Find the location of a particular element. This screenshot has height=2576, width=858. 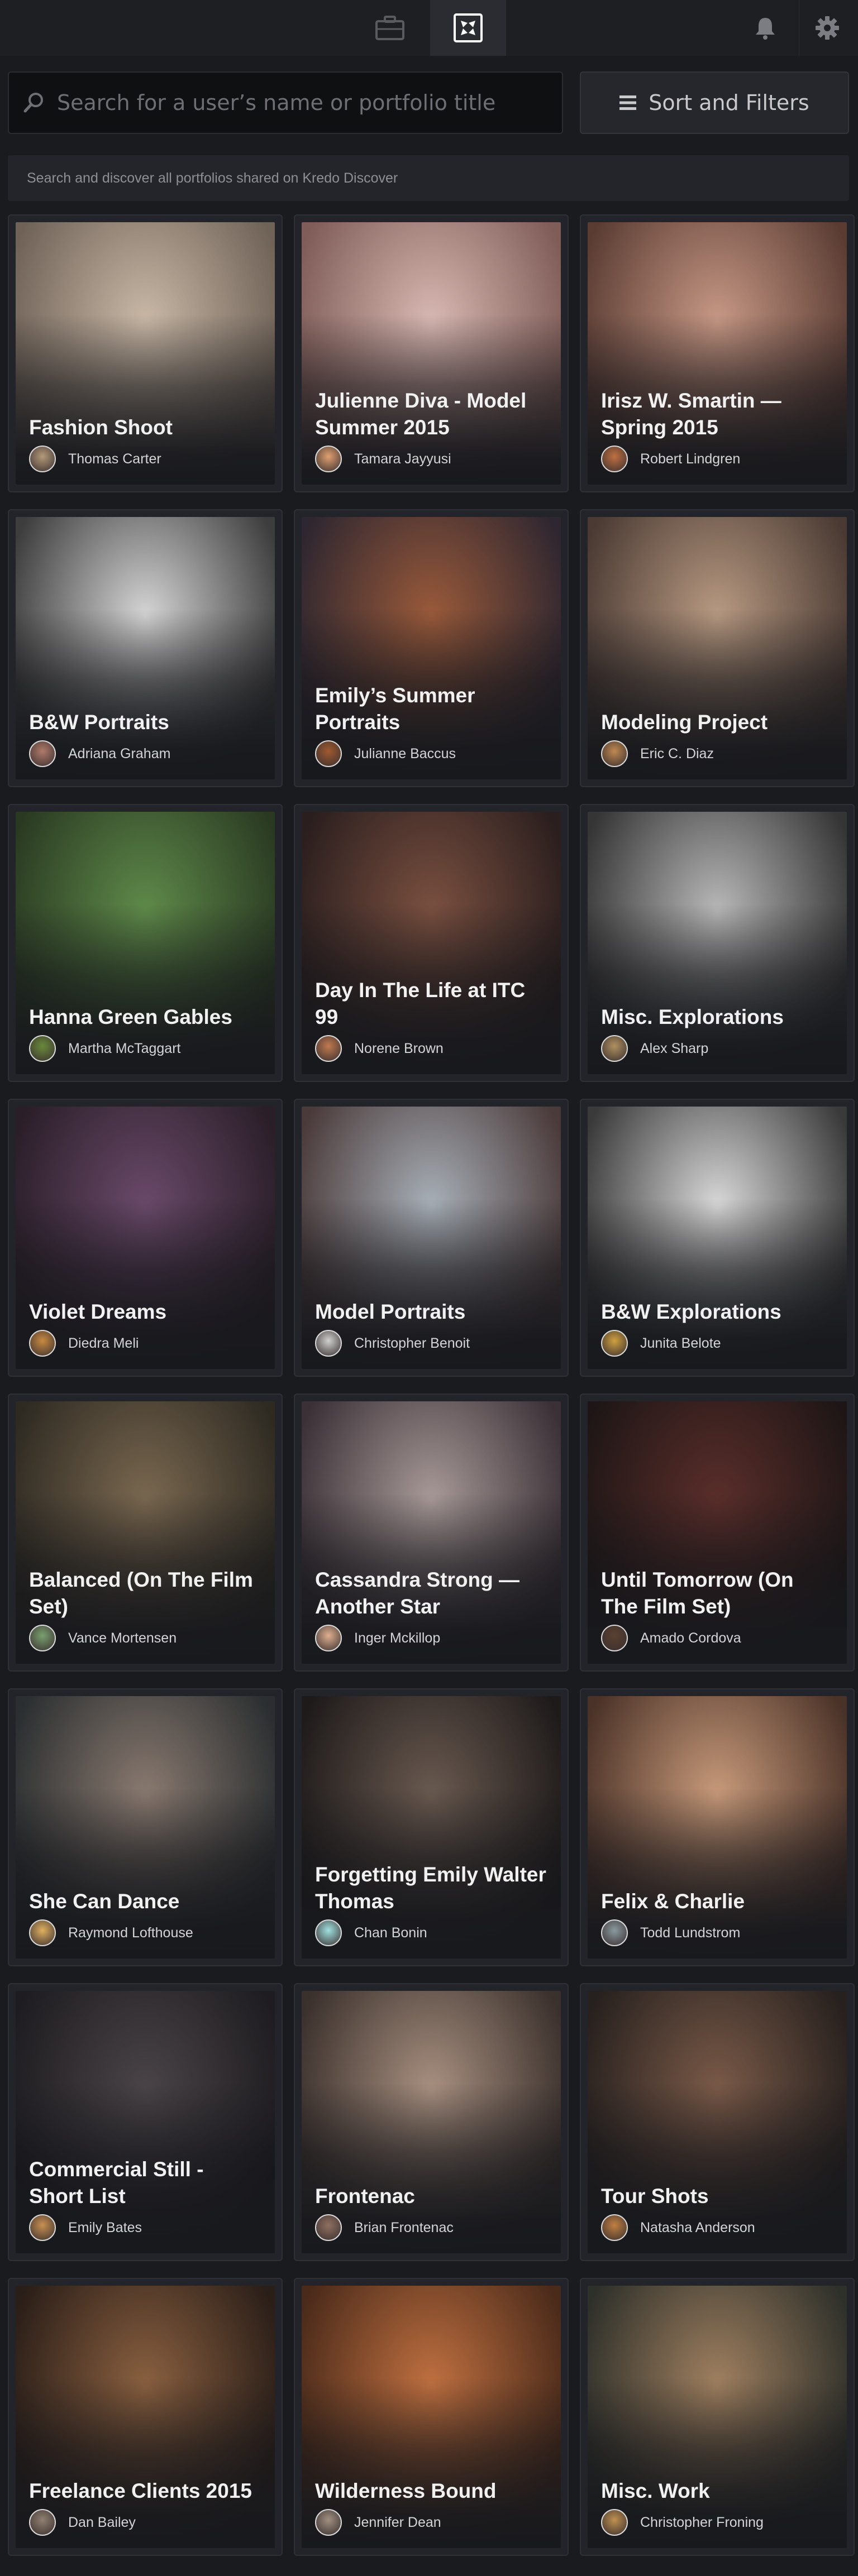

portfolio-card: Tour Shots Natasha Anderson is located at coordinates (717, 2122).